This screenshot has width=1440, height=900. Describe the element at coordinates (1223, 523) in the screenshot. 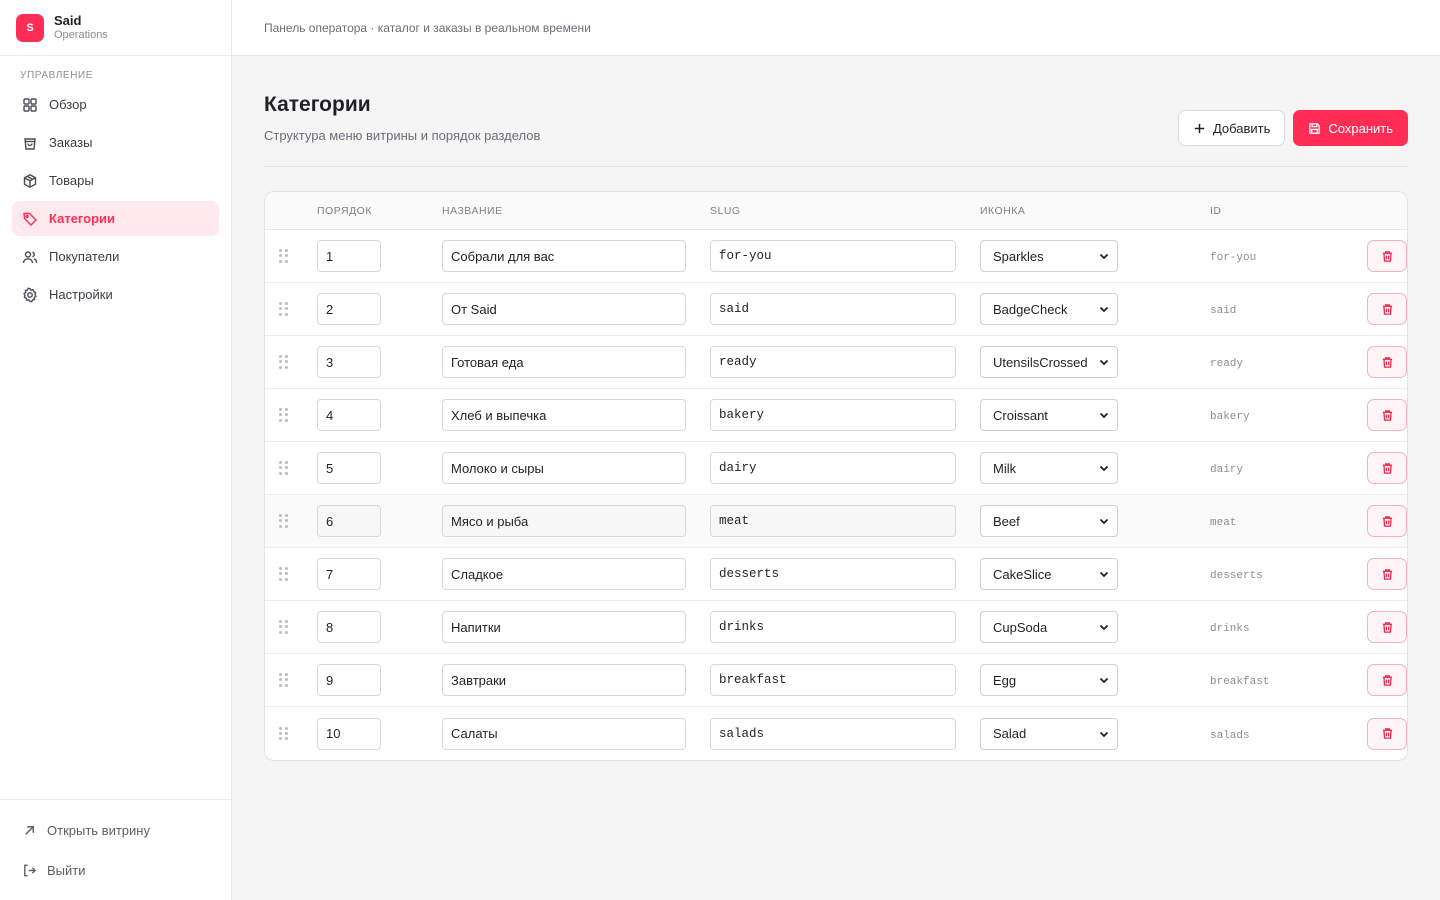

I see `category-id: meat` at that location.